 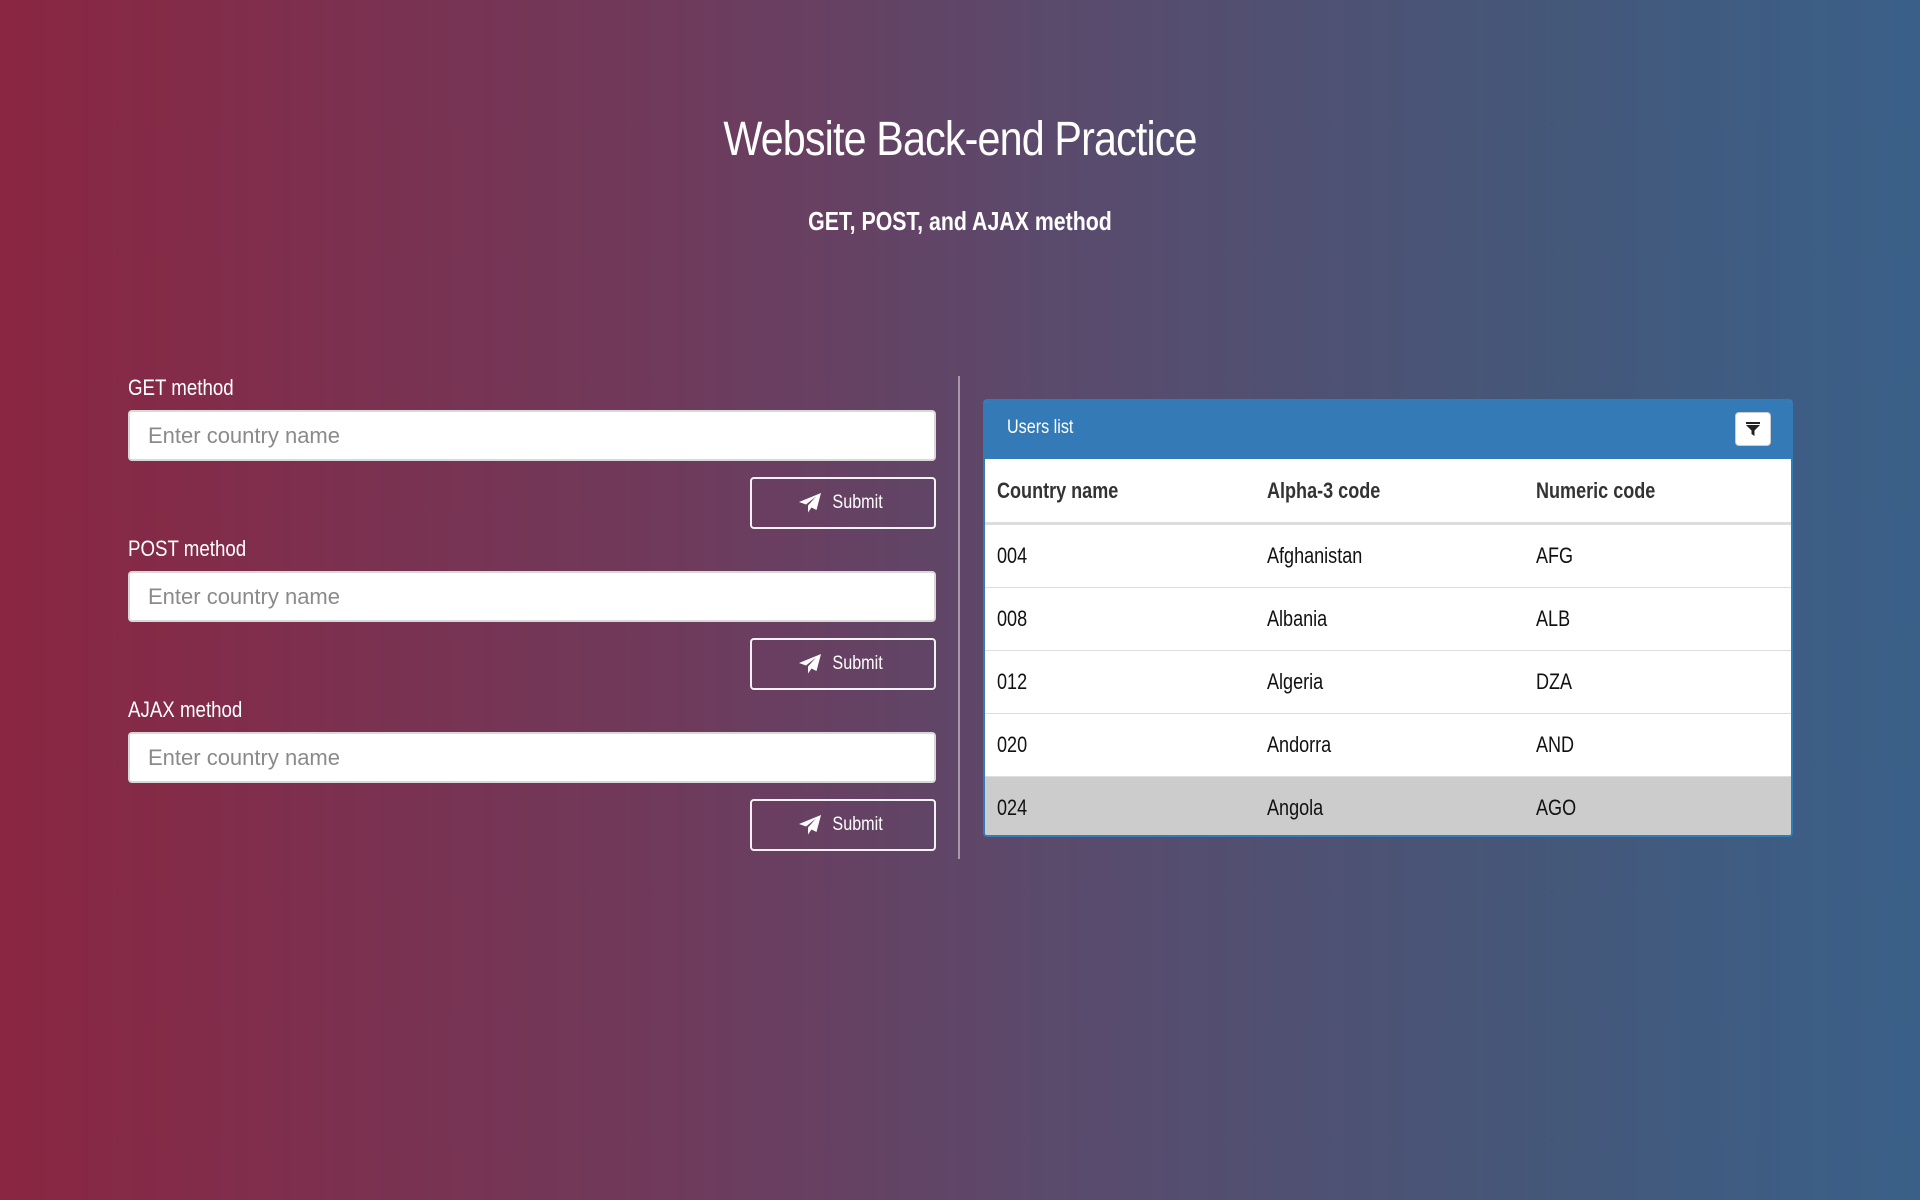 What do you see at coordinates (187, 548) in the screenshot?
I see `post-method-label: POST method` at bounding box center [187, 548].